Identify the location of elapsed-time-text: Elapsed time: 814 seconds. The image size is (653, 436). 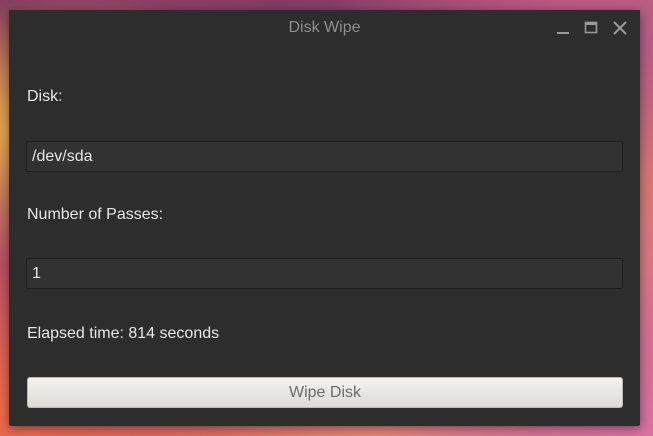
(123, 333).